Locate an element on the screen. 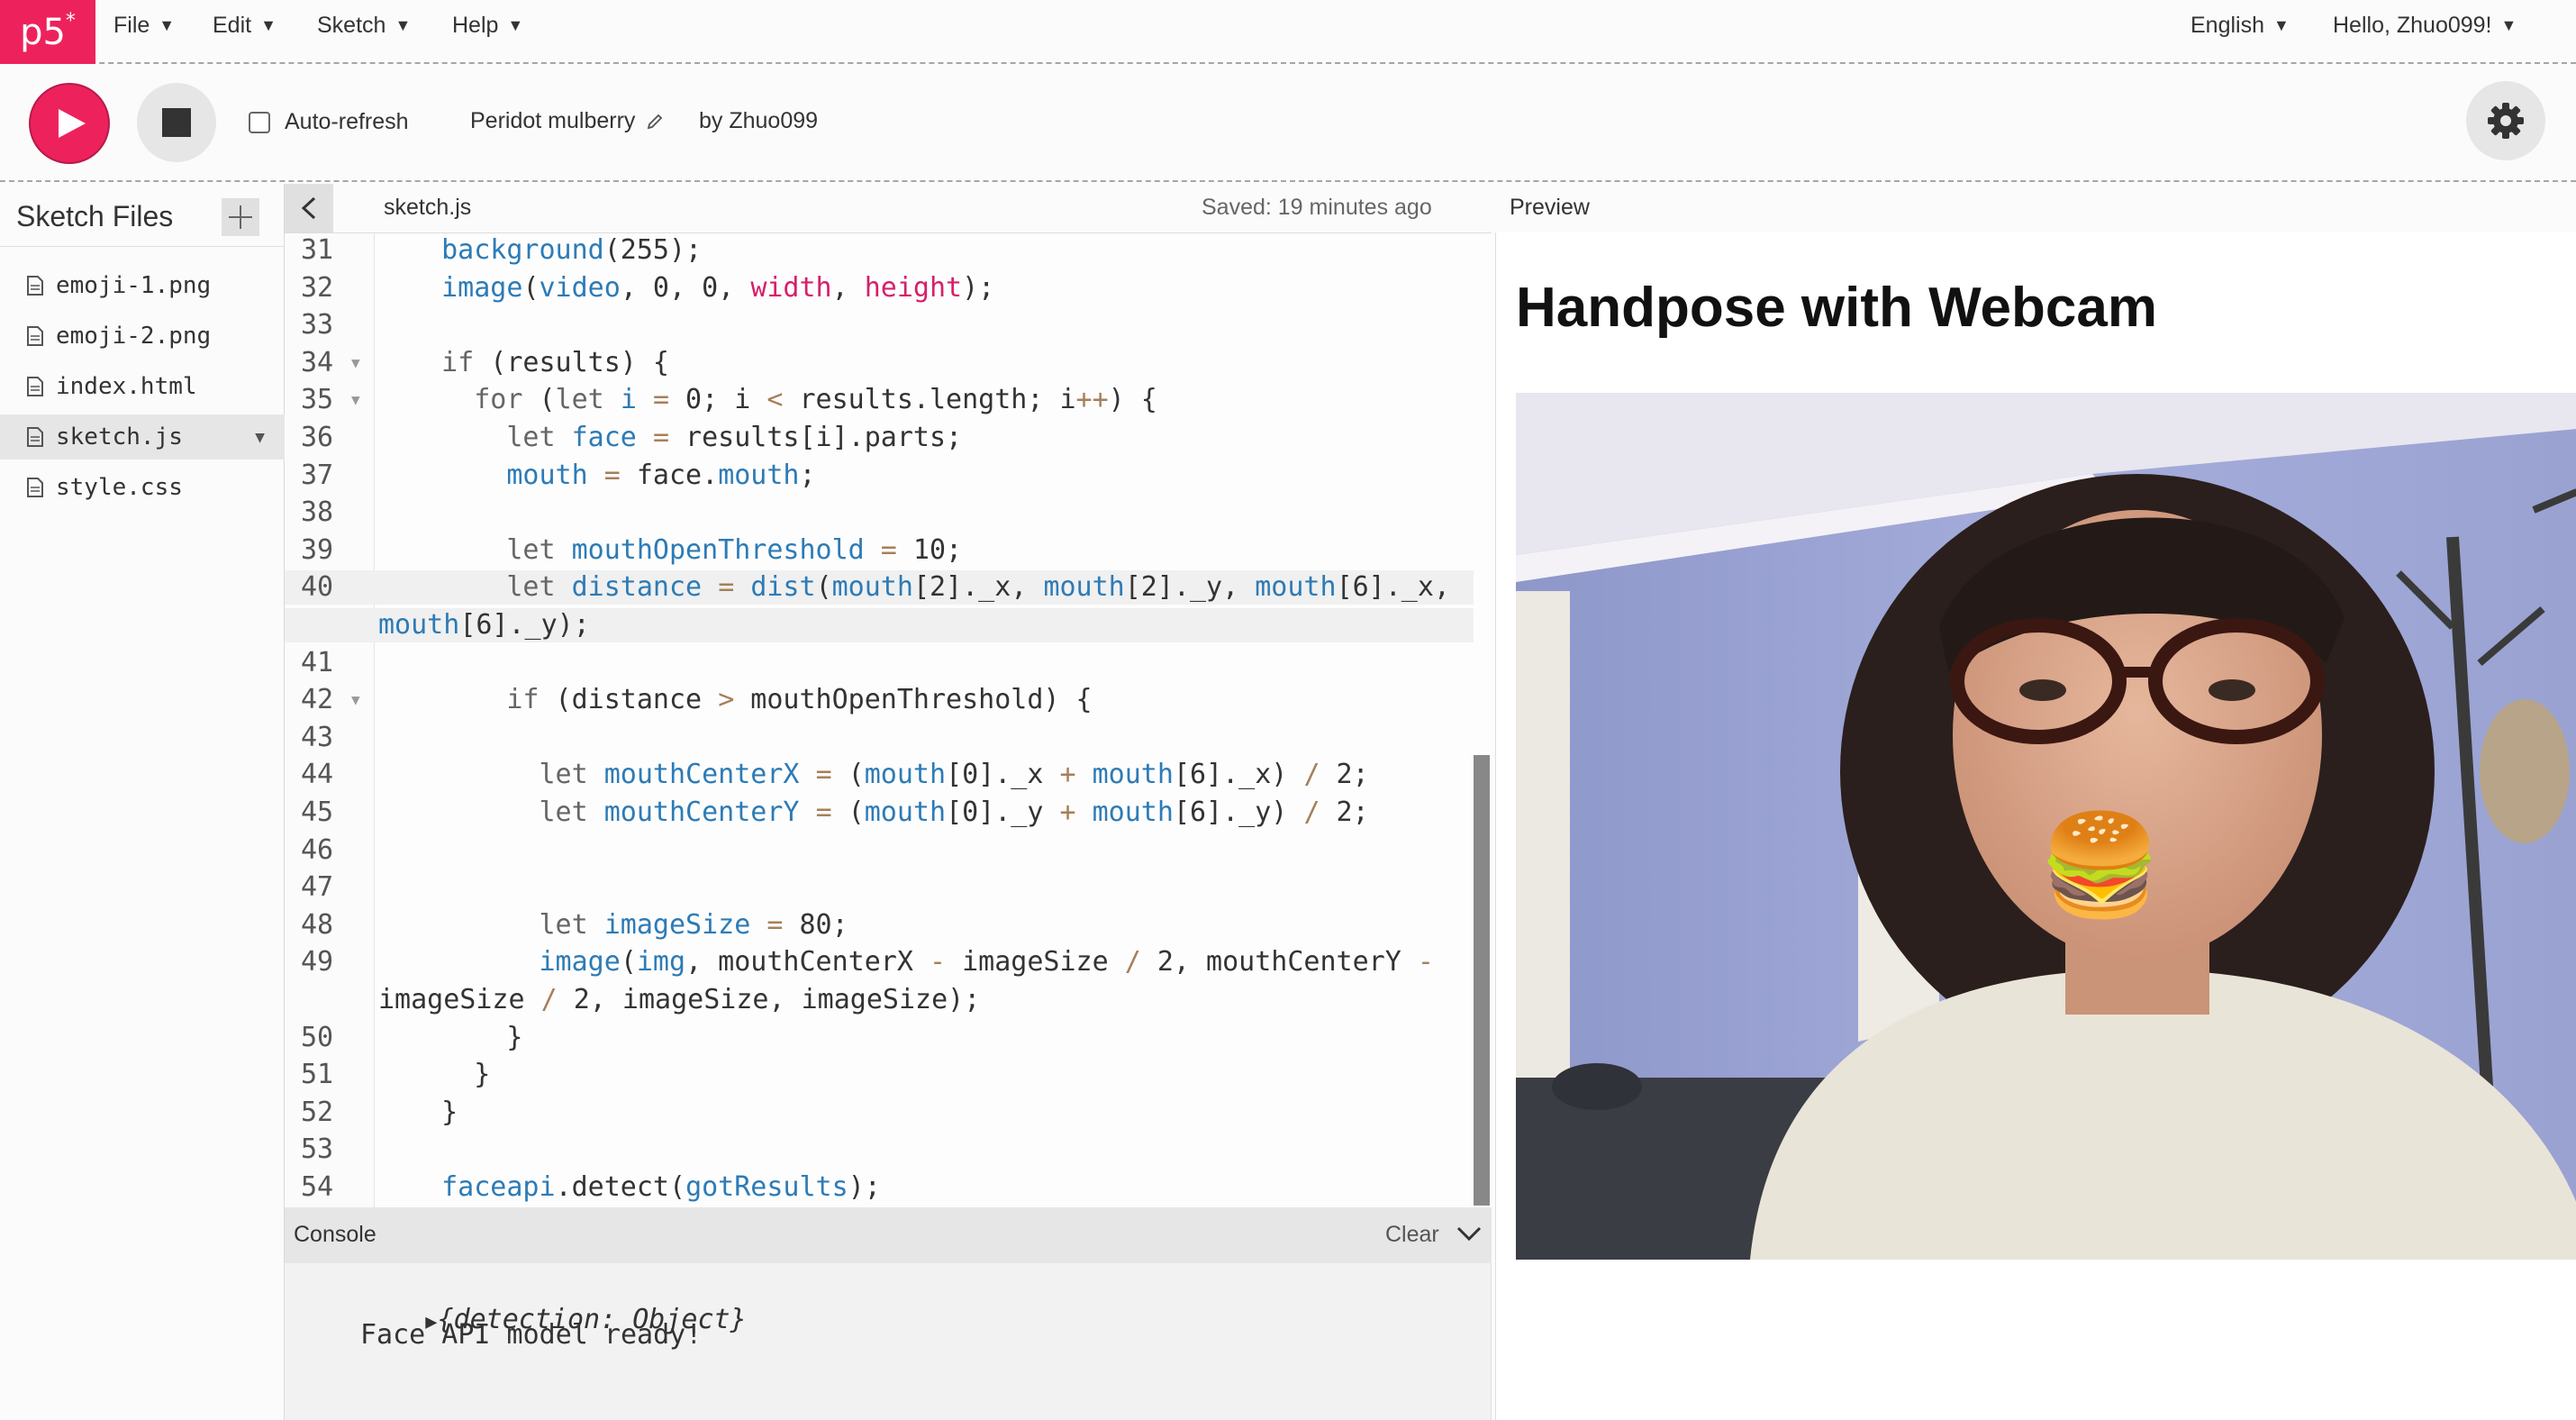 The height and width of the screenshot is (1420, 2576). code-line: 42 ▼ if (distance > mouthOpenThreshold) { is located at coordinates (879, 700).